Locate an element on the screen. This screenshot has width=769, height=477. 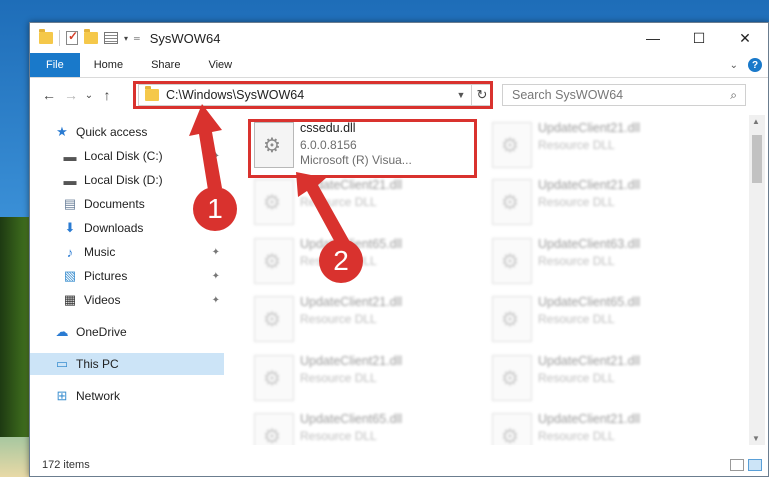
scroll-down-icon: ▼ is located at coordinates (756, 438).